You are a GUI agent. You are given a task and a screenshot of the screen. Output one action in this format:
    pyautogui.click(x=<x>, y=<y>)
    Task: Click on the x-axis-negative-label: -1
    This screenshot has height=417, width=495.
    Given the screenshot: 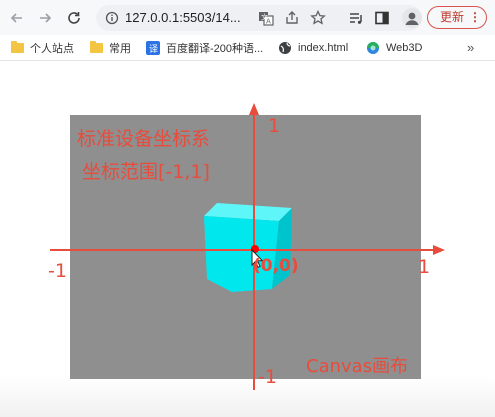 What is the action you would take?
    pyautogui.click(x=57, y=271)
    